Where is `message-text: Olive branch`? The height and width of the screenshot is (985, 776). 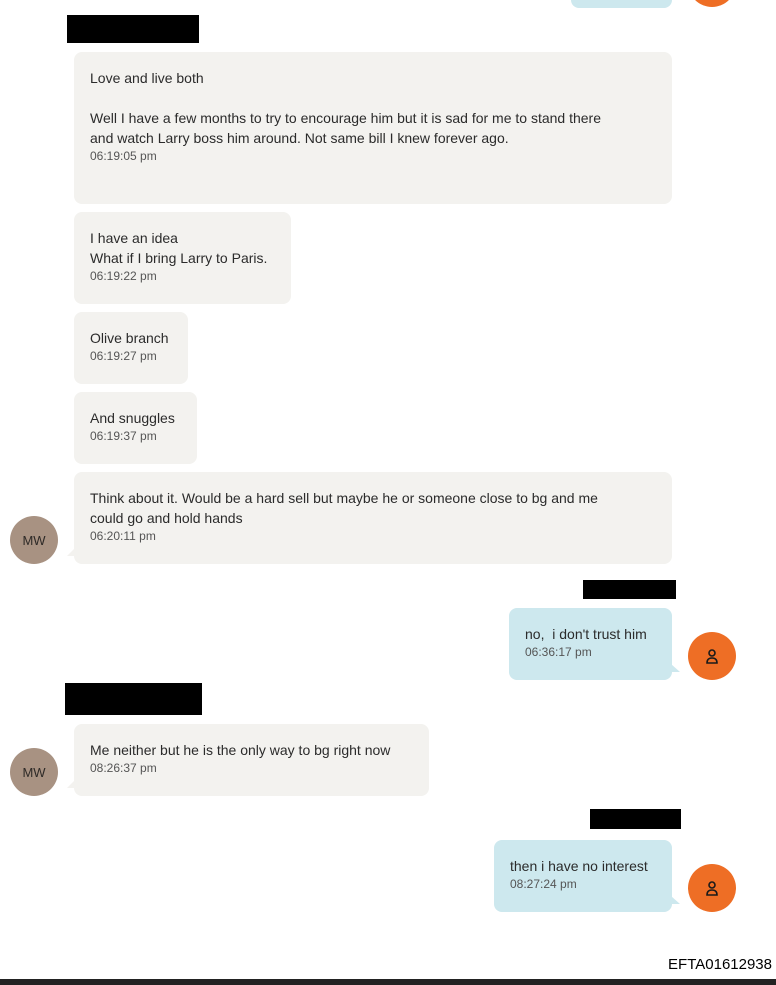 message-text: Olive branch is located at coordinates (129, 338).